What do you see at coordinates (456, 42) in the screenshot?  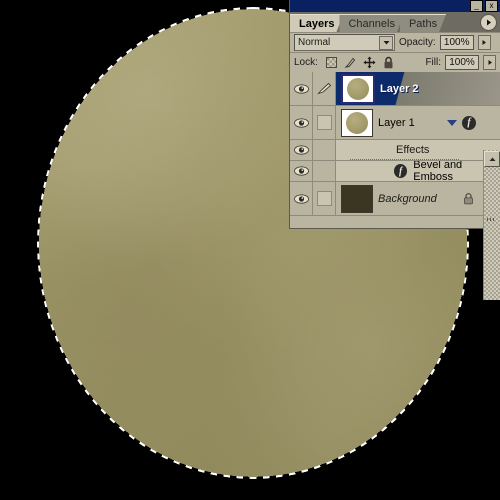 I see `opacity-input: 100%` at bounding box center [456, 42].